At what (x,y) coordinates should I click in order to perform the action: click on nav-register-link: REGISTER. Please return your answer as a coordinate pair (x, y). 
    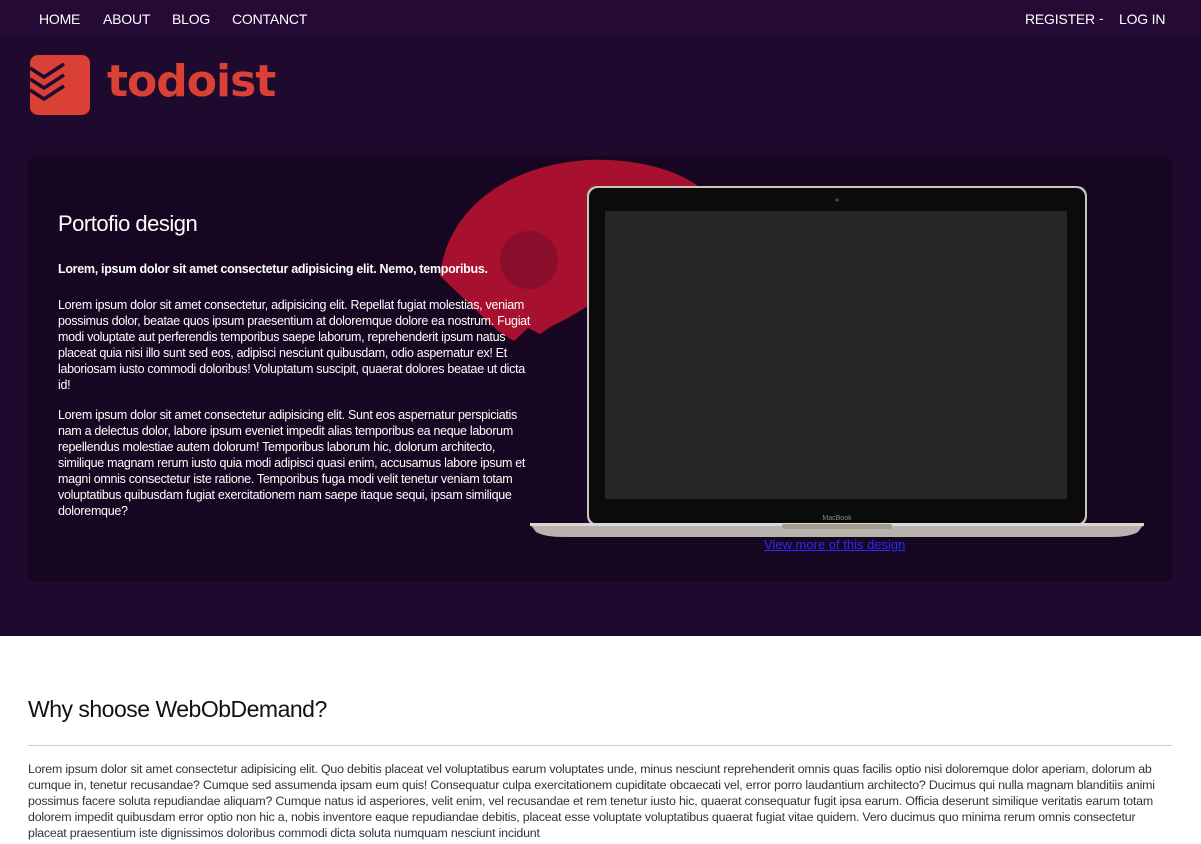
    Looking at the image, I should click on (1060, 19).